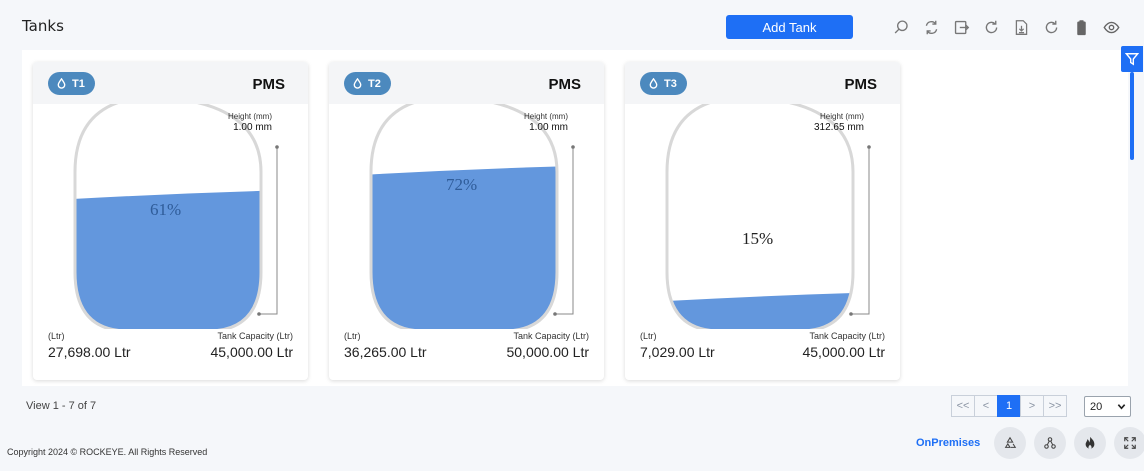 Image resolution: width=1144 pixels, height=471 pixels. What do you see at coordinates (1021, 27) in the screenshot?
I see `download-icon` at bounding box center [1021, 27].